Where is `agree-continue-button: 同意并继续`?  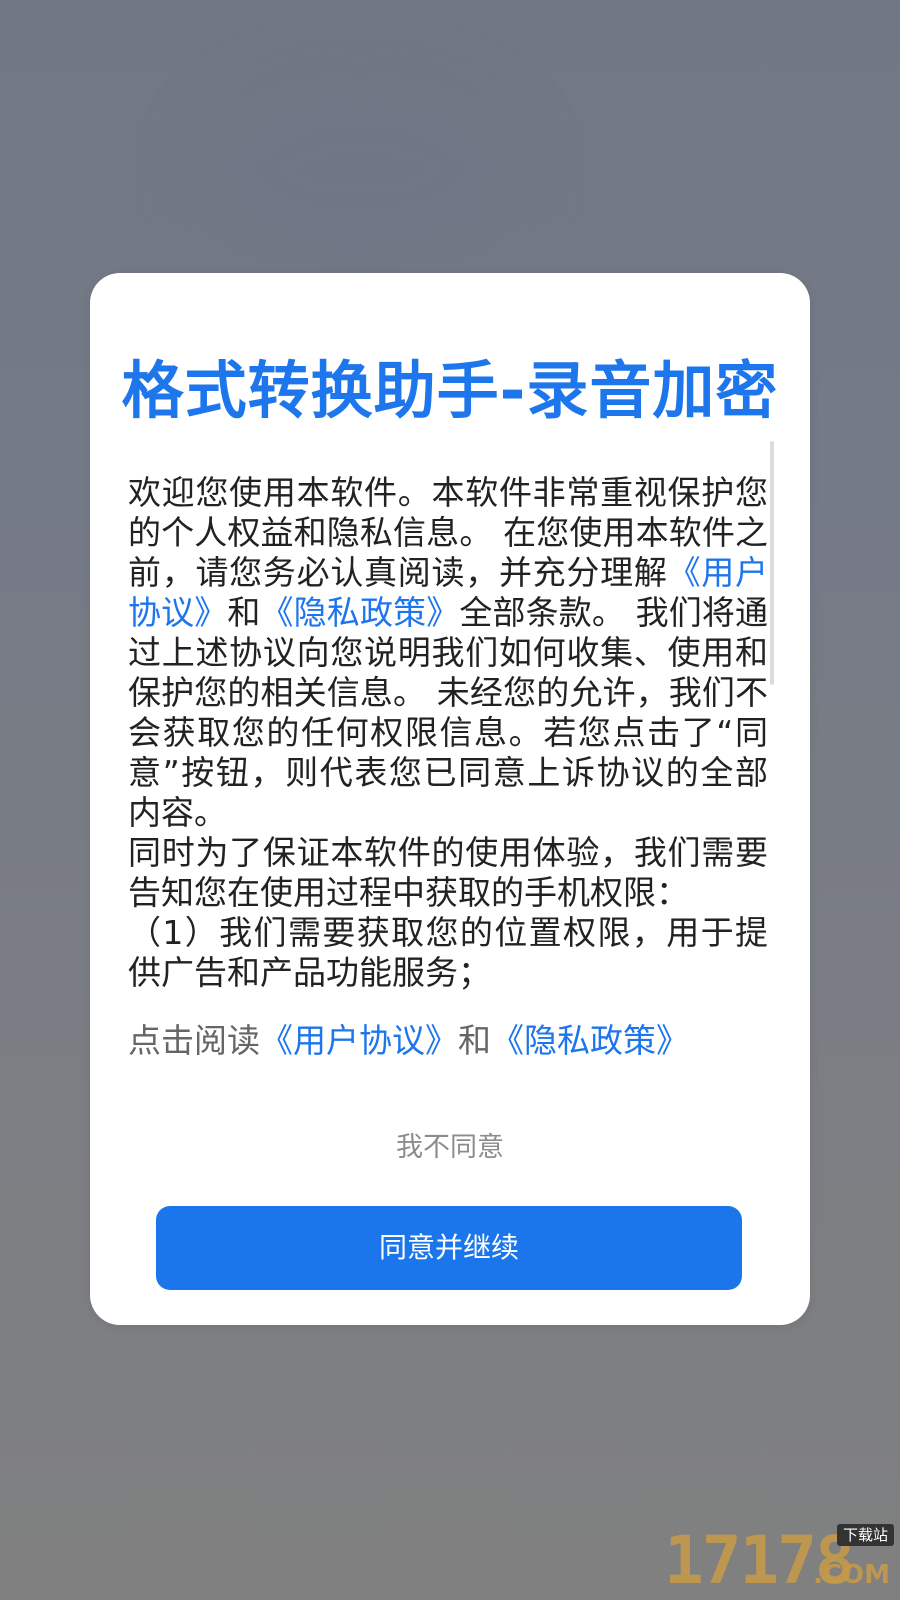 agree-continue-button: 同意并继续 is located at coordinates (449, 1248).